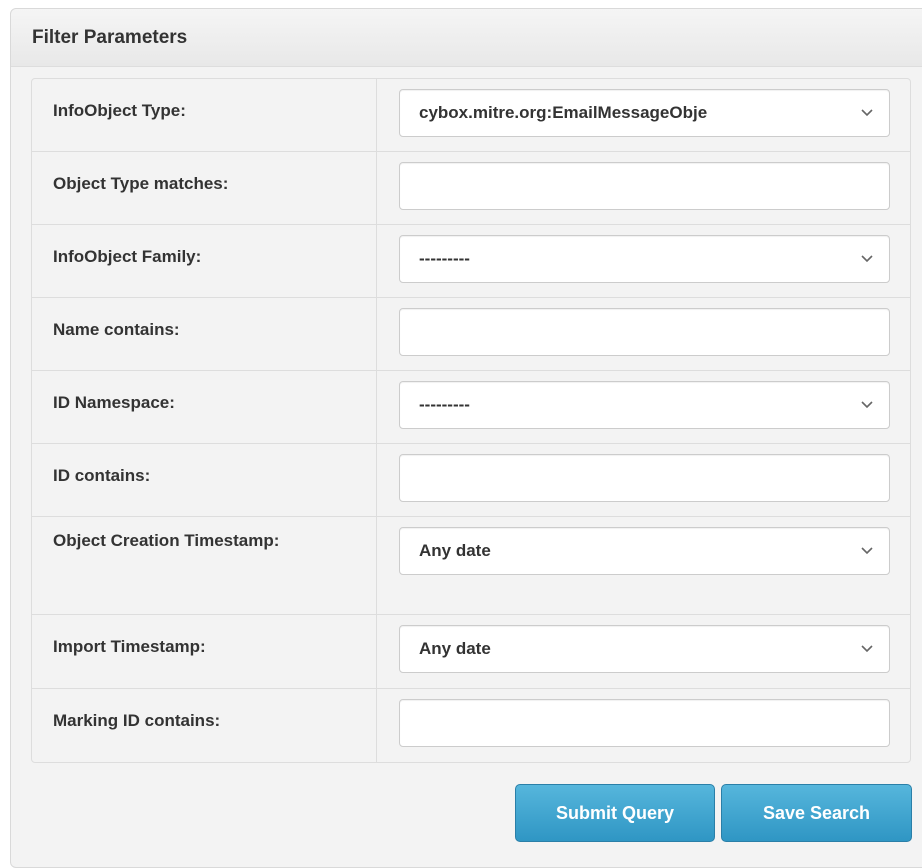 The width and height of the screenshot is (922, 868). What do you see at coordinates (644, 186) in the screenshot?
I see `object-type-matches-input` at bounding box center [644, 186].